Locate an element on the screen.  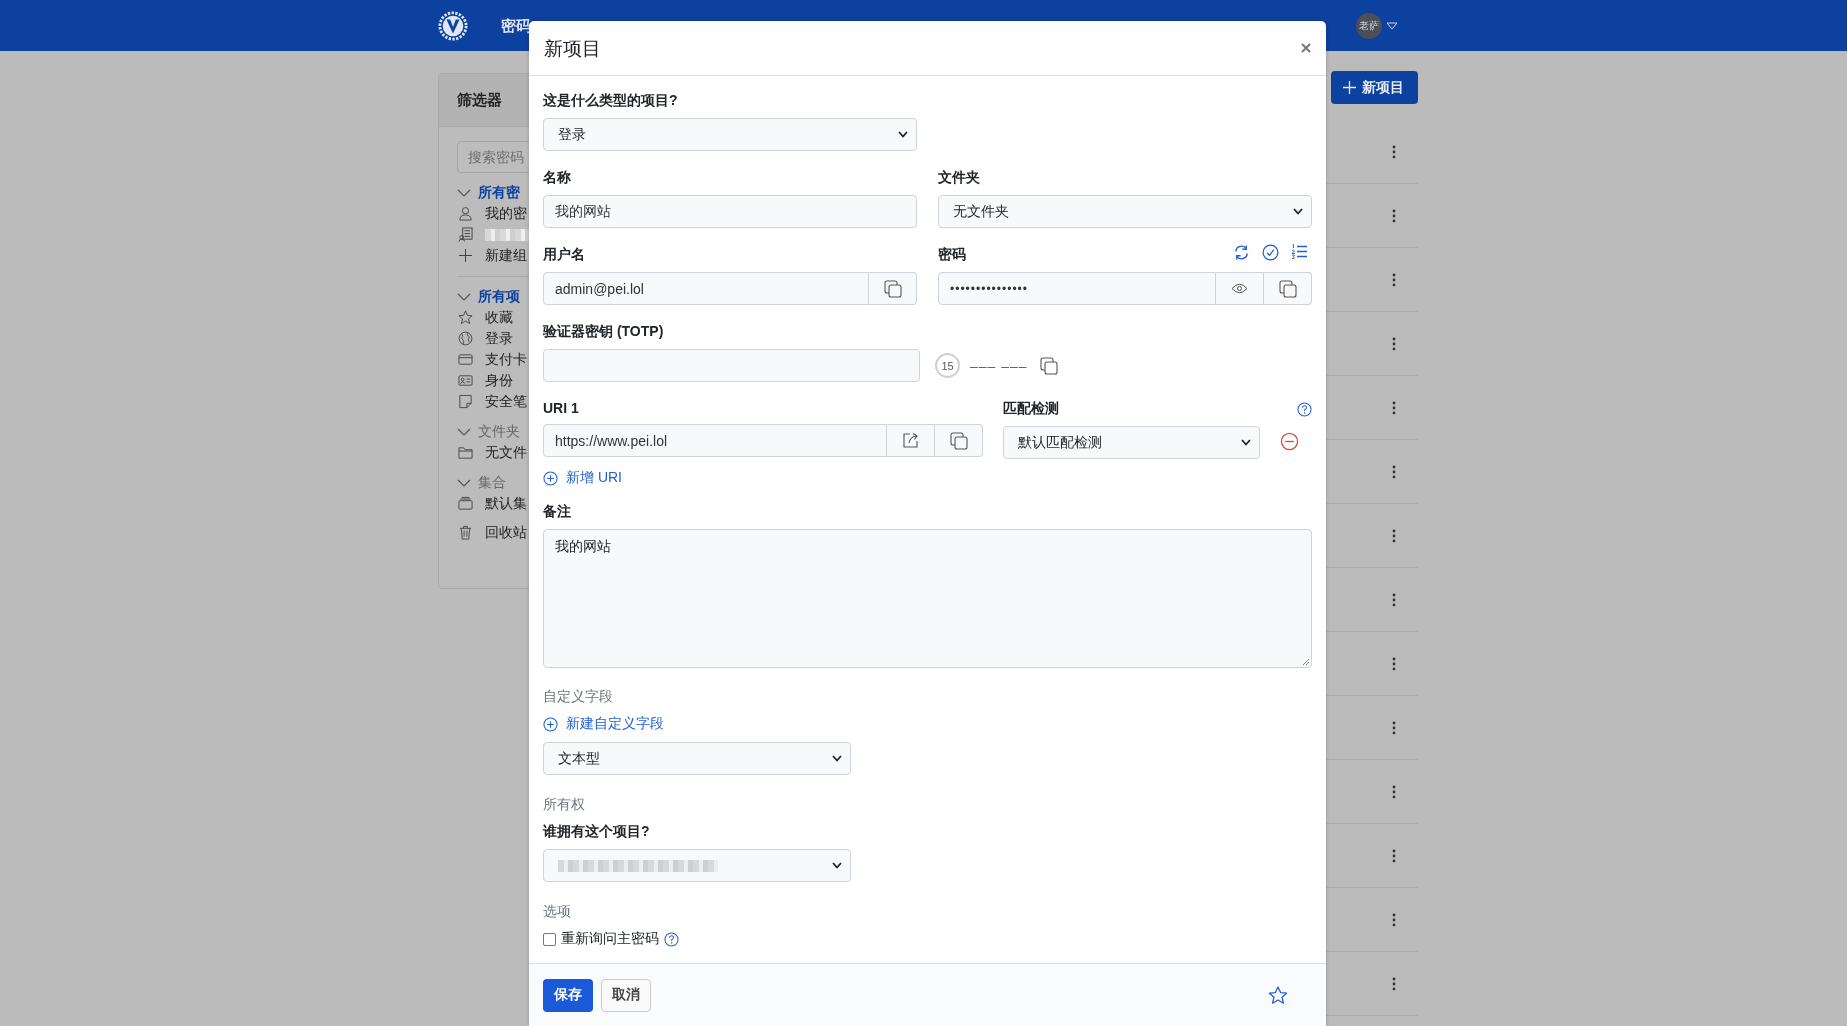
remove-icon is located at coordinates (1289, 441).